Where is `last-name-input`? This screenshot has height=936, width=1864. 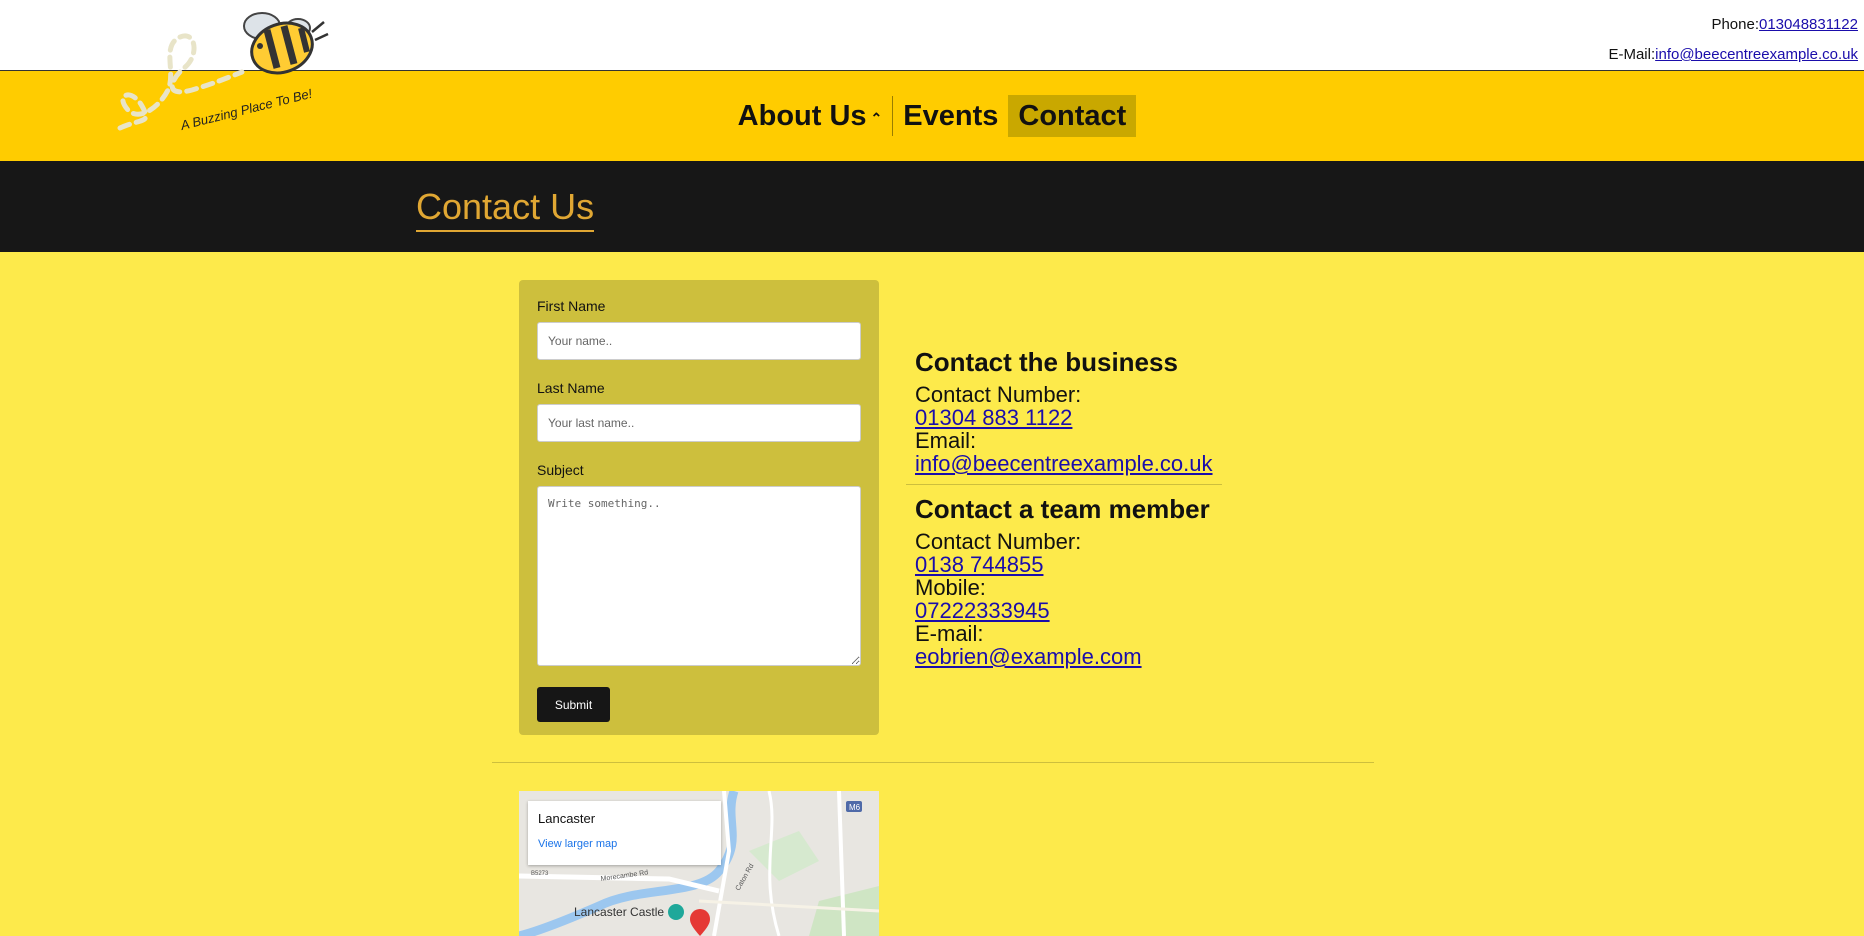
last-name-input is located at coordinates (699, 423).